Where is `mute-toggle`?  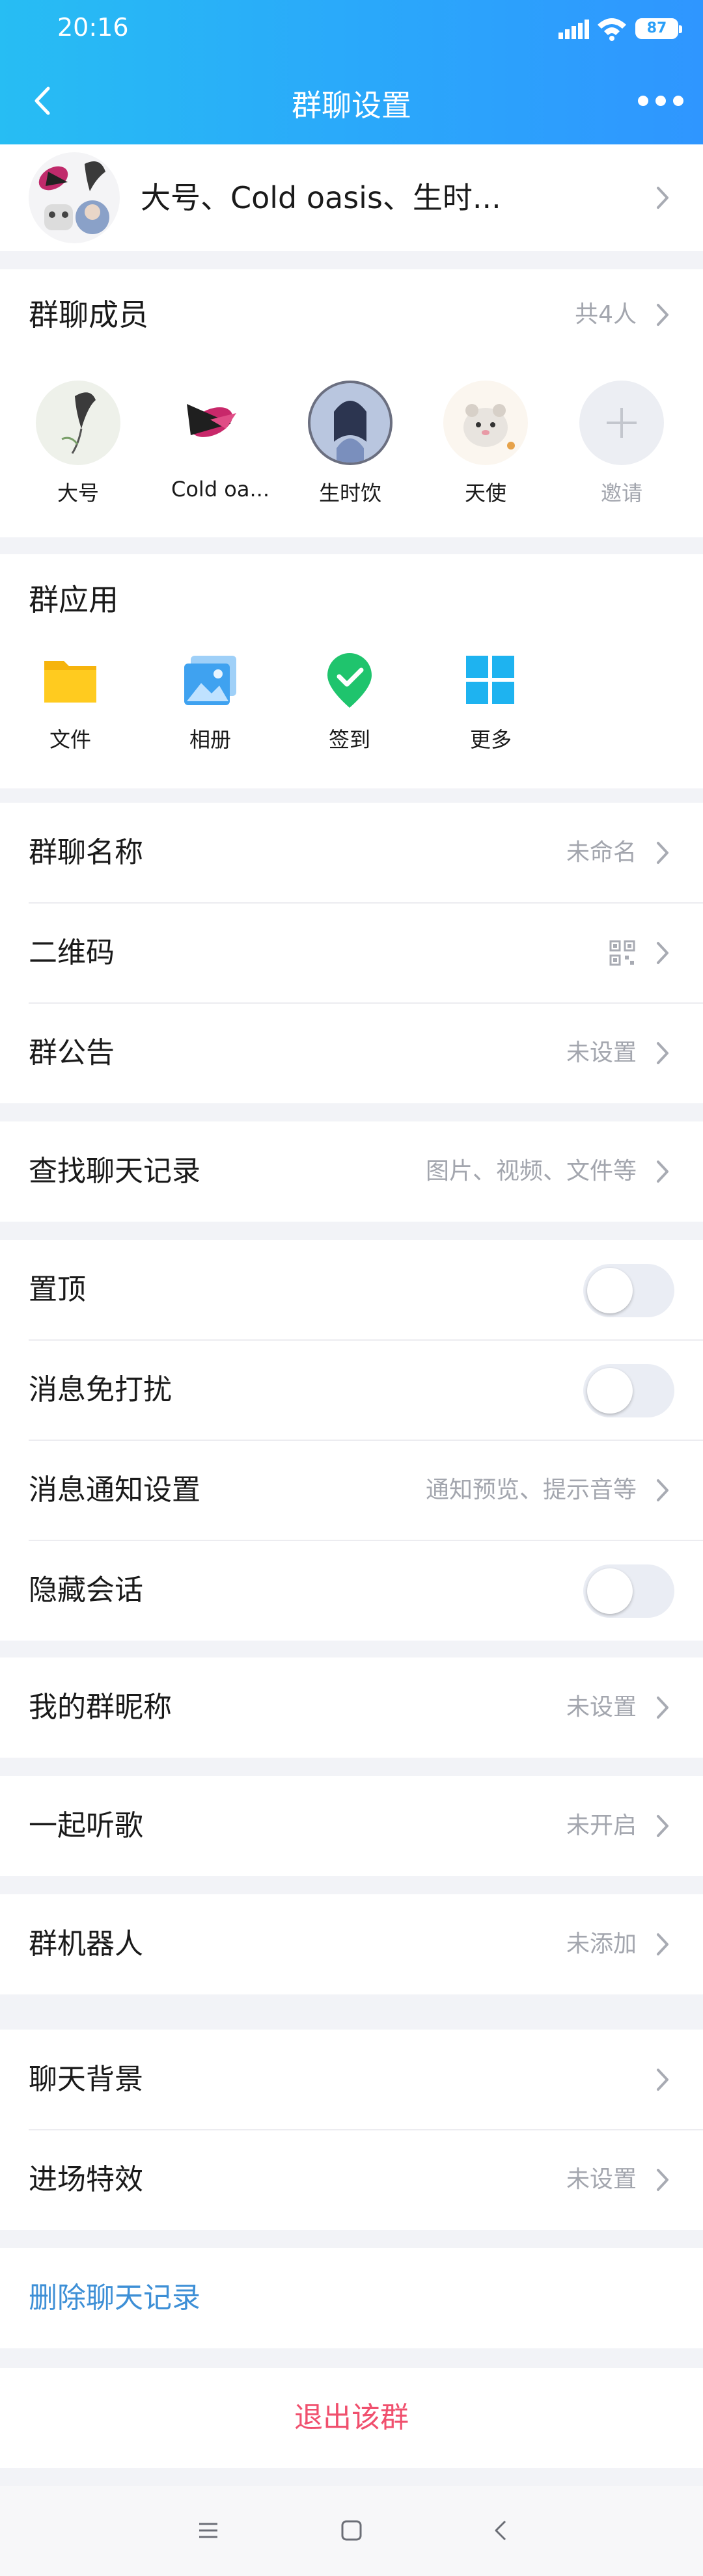 mute-toggle is located at coordinates (628, 1390).